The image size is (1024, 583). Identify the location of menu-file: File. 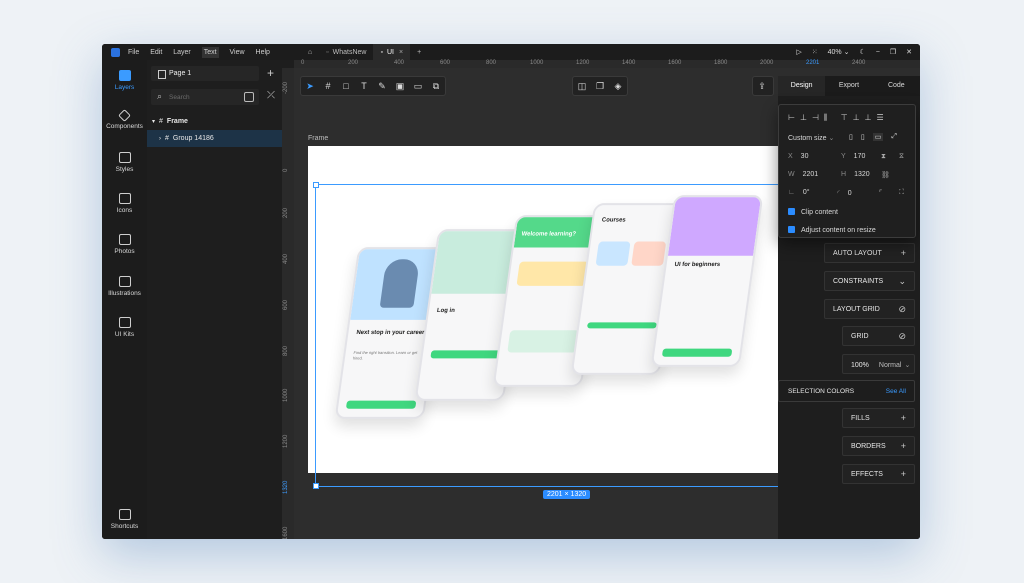
(133, 52).